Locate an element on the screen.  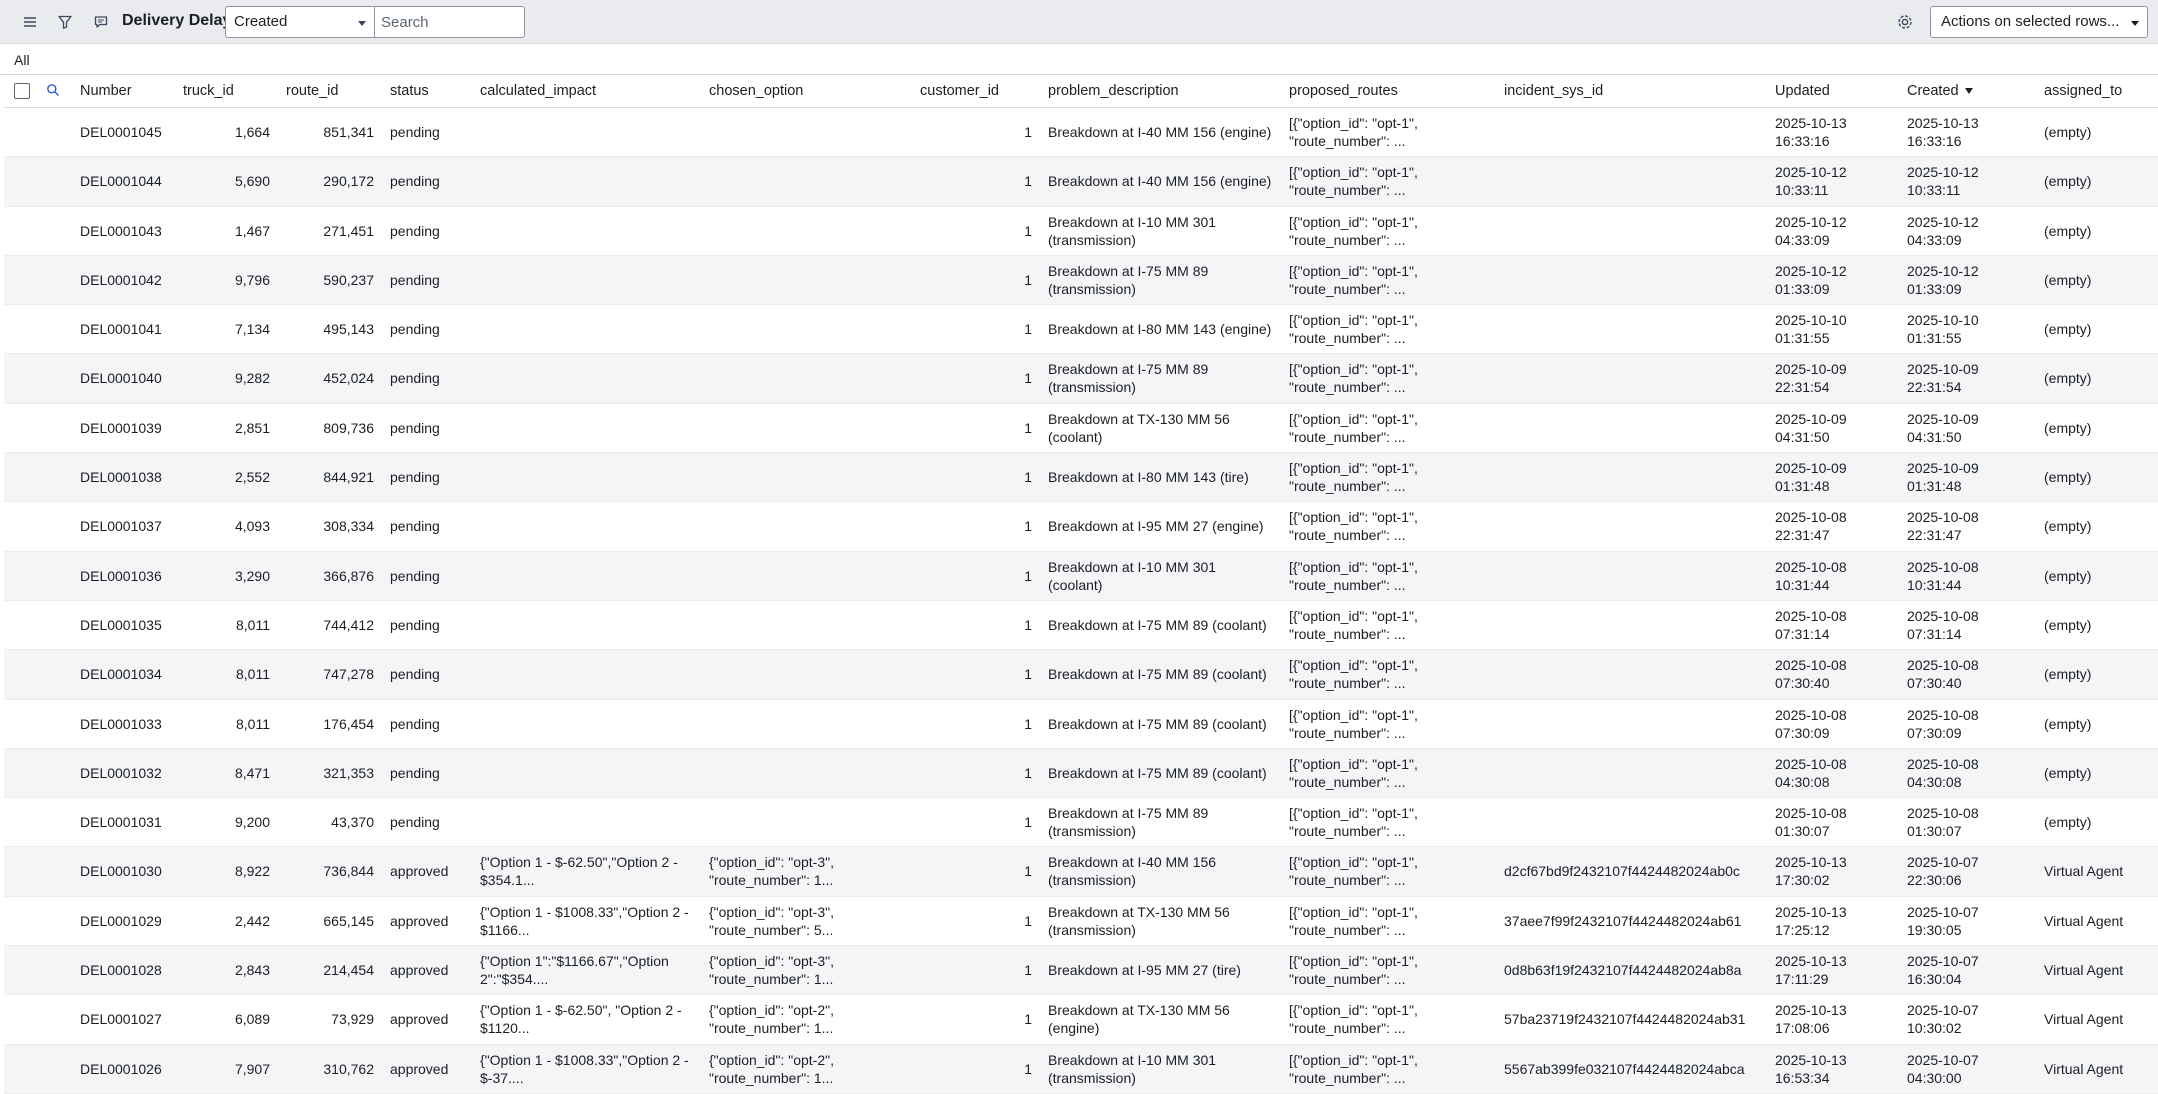
truck-id-cell: 2,851 is located at coordinates (252, 427).